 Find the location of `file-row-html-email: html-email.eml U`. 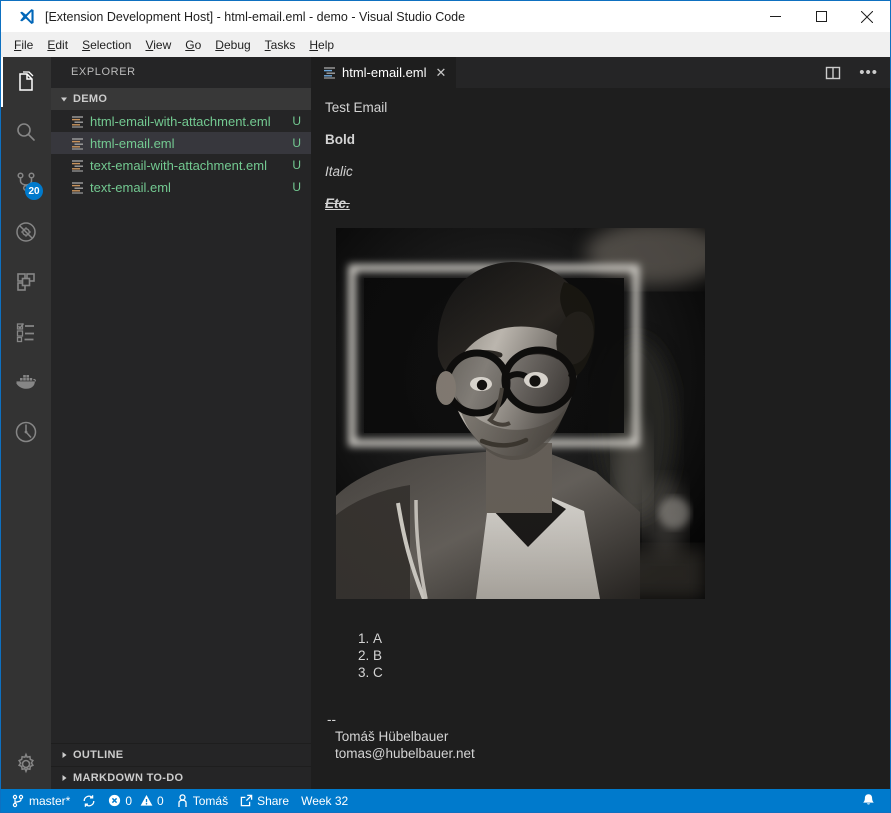

file-row-html-email: html-email.eml U is located at coordinates (181, 143).